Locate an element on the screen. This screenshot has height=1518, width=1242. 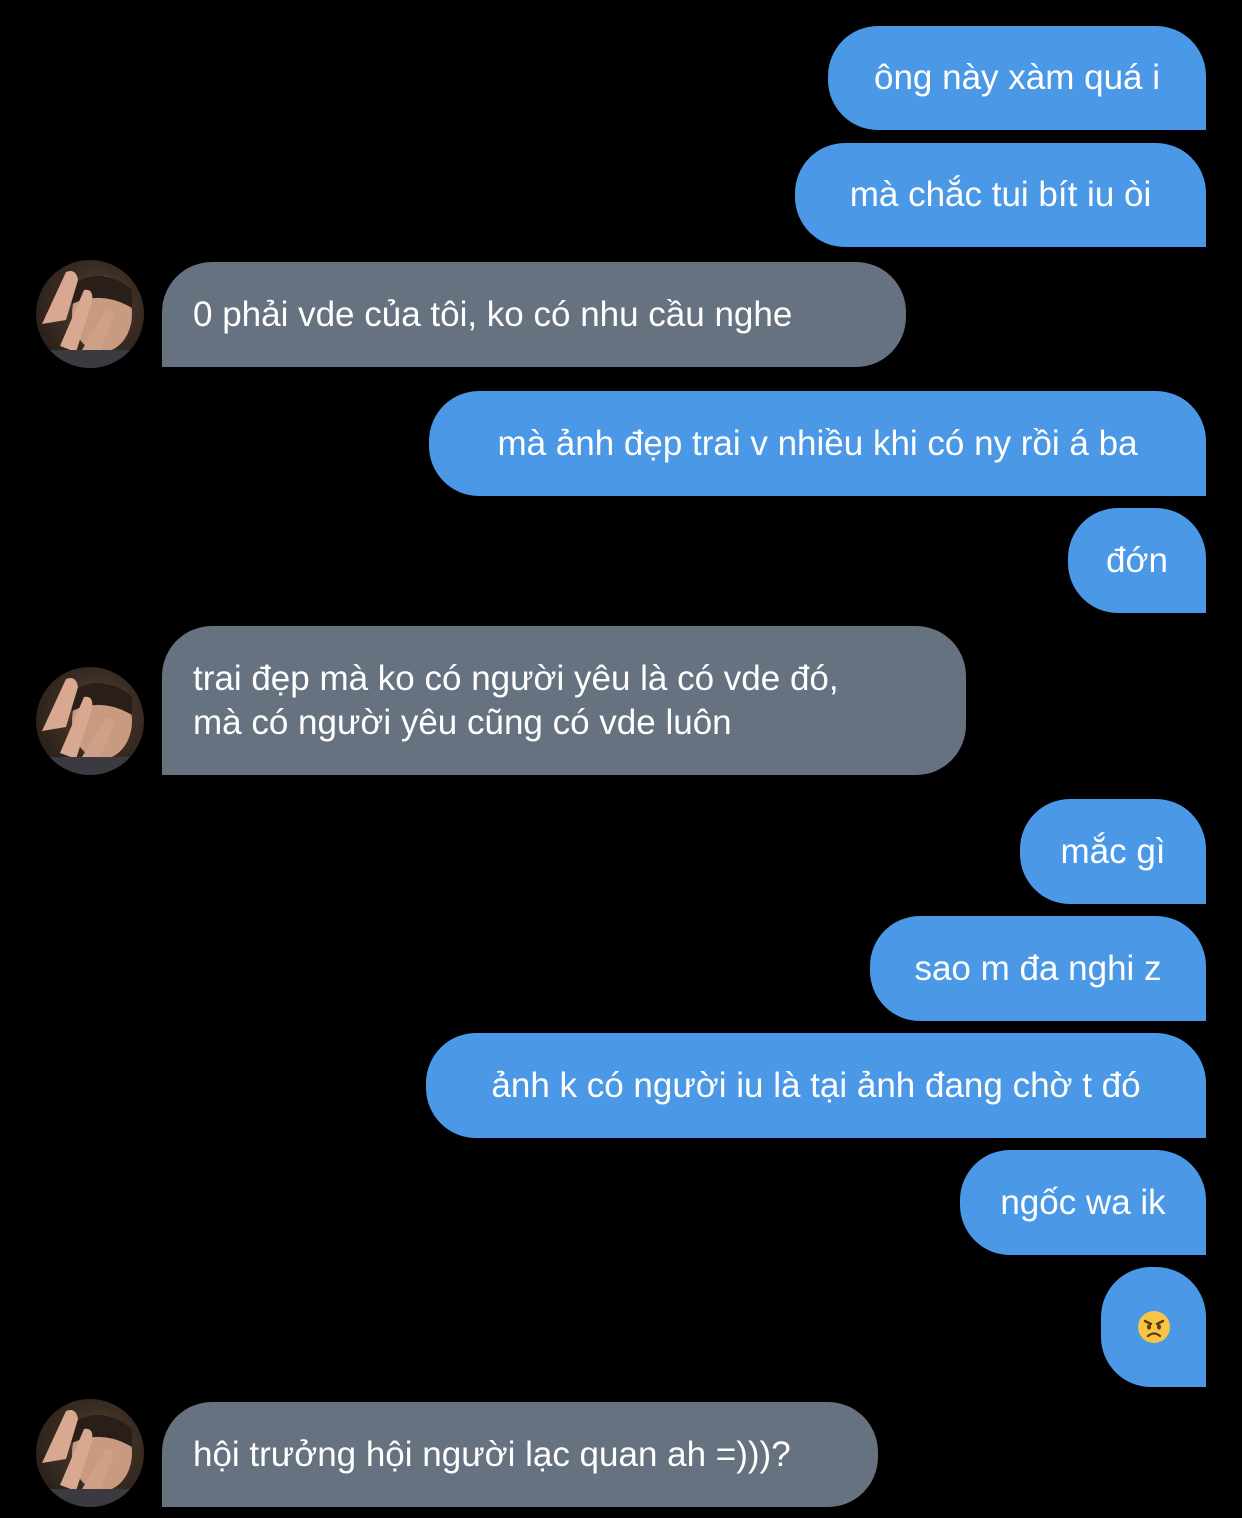
message-text: mắc gì is located at coordinates (1113, 851).